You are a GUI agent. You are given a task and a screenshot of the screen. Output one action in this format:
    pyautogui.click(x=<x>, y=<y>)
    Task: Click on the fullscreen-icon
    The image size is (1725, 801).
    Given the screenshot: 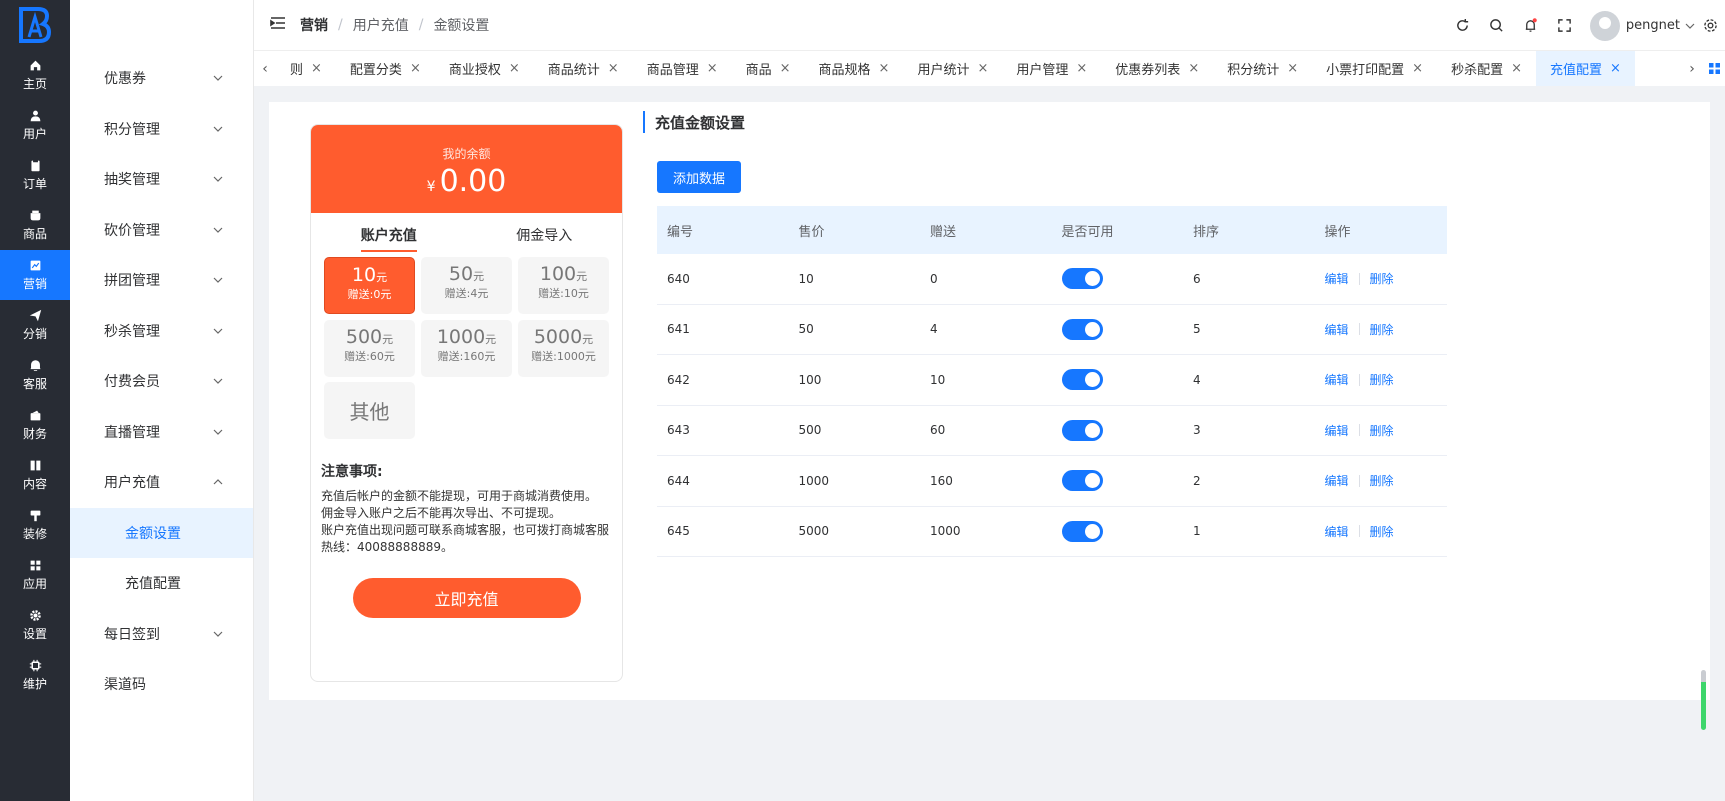 What is the action you would take?
    pyautogui.click(x=1565, y=25)
    